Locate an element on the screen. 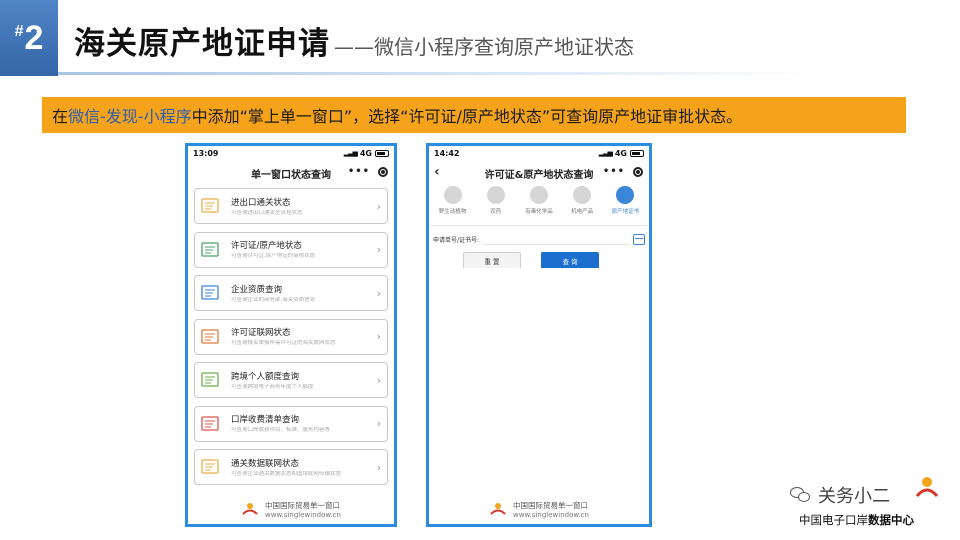 The width and height of the screenshot is (960, 540). header-divider is located at coordinates (438, 73).